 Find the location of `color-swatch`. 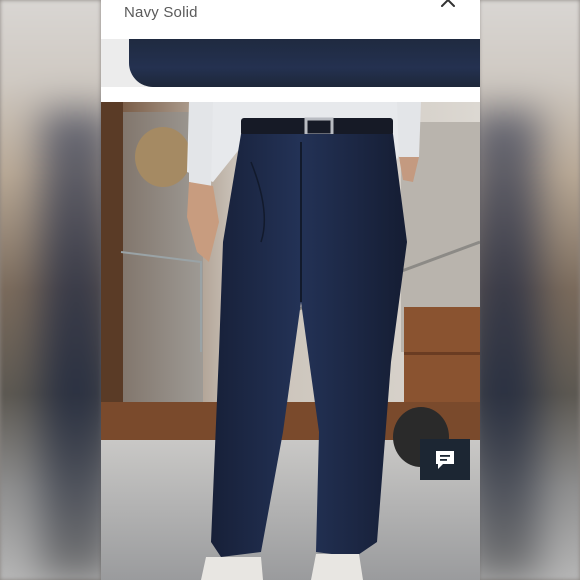

color-swatch is located at coordinates (290, 63).